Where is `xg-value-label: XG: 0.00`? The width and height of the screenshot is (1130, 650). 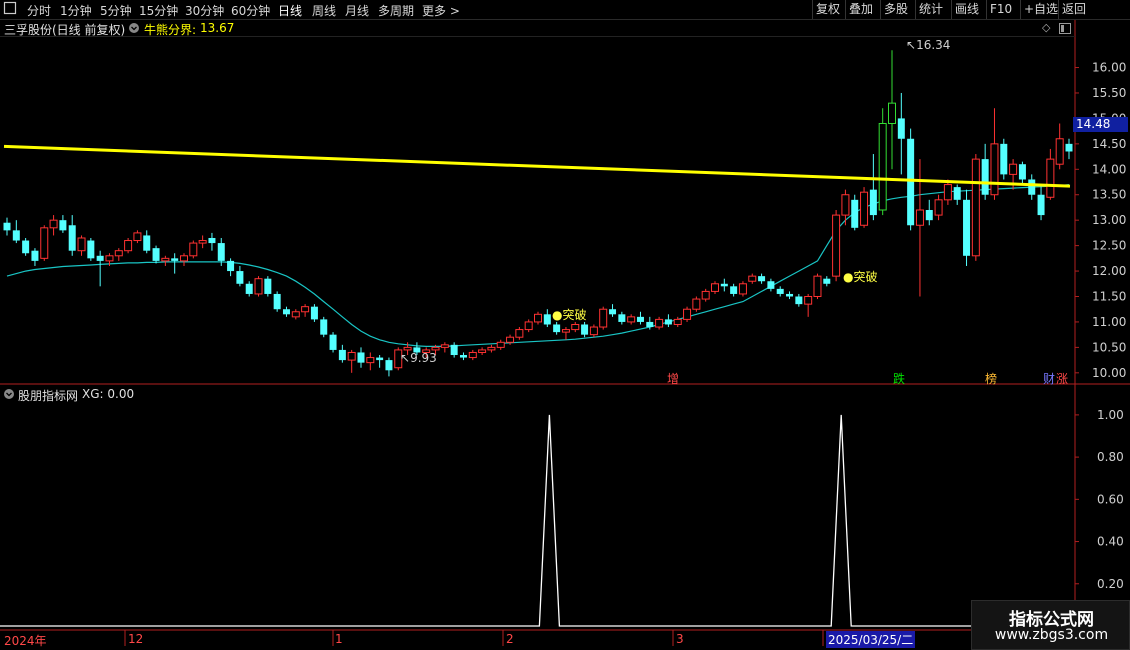
xg-value-label: XG: 0.00 is located at coordinates (108, 394).